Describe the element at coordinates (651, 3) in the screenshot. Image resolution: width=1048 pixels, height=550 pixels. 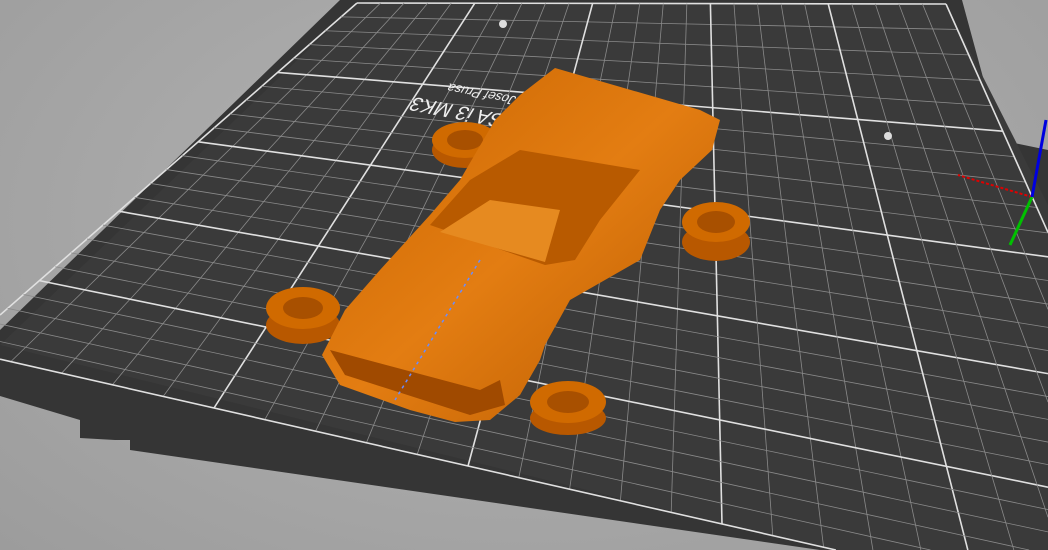
I see `grid-line` at that location.